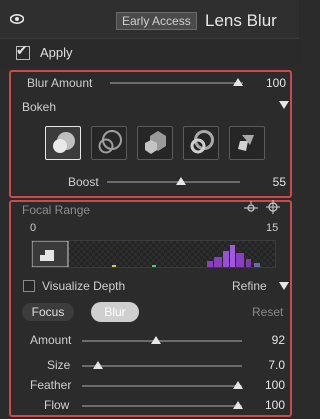 The width and height of the screenshot is (320, 419). What do you see at coordinates (238, 82) in the screenshot?
I see `blur-amount-thumb` at bounding box center [238, 82].